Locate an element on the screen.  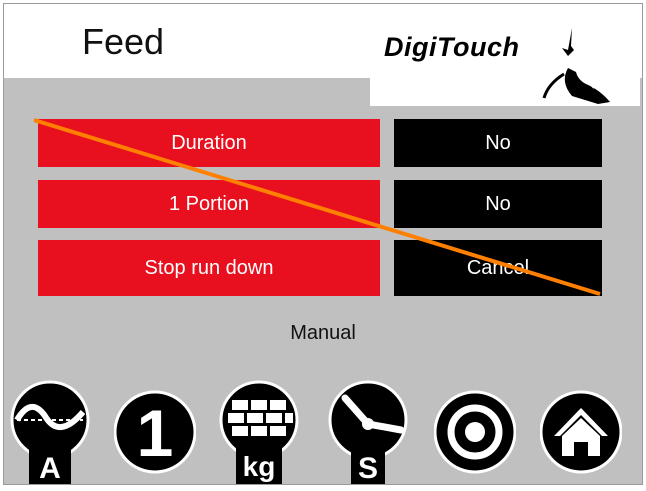
one-portion-value-button: No is located at coordinates (498, 204).